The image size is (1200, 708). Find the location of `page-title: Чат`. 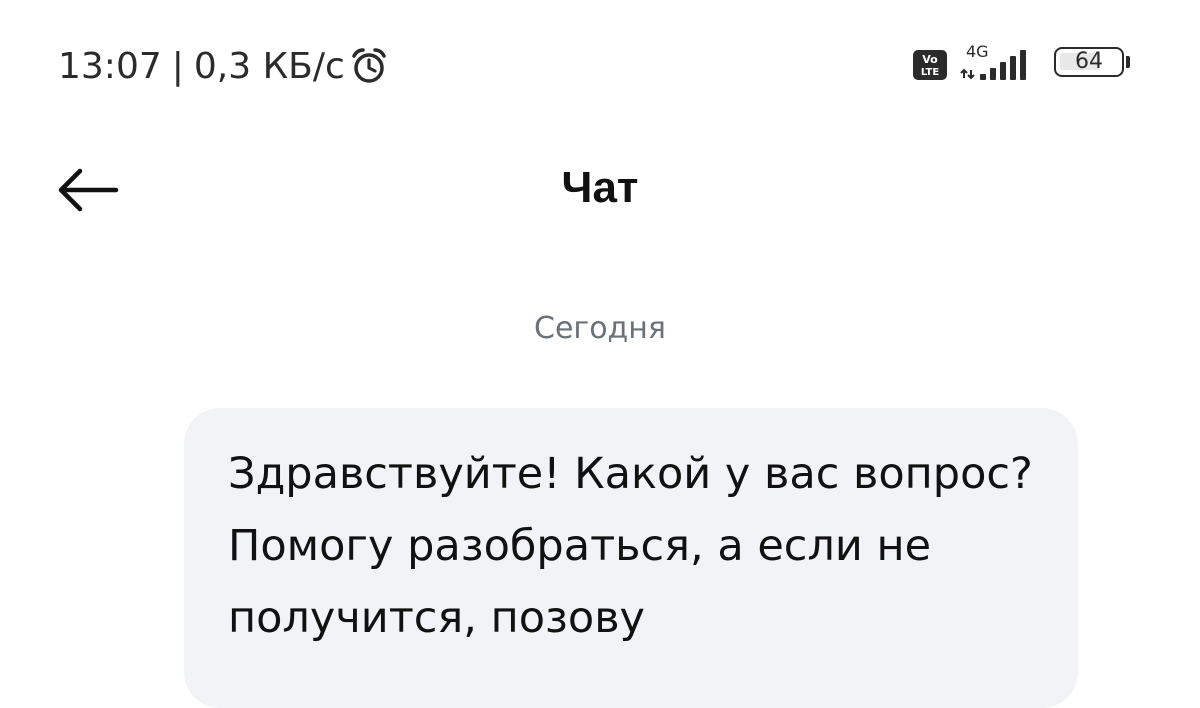

page-title: Чат is located at coordinates (600, 187).